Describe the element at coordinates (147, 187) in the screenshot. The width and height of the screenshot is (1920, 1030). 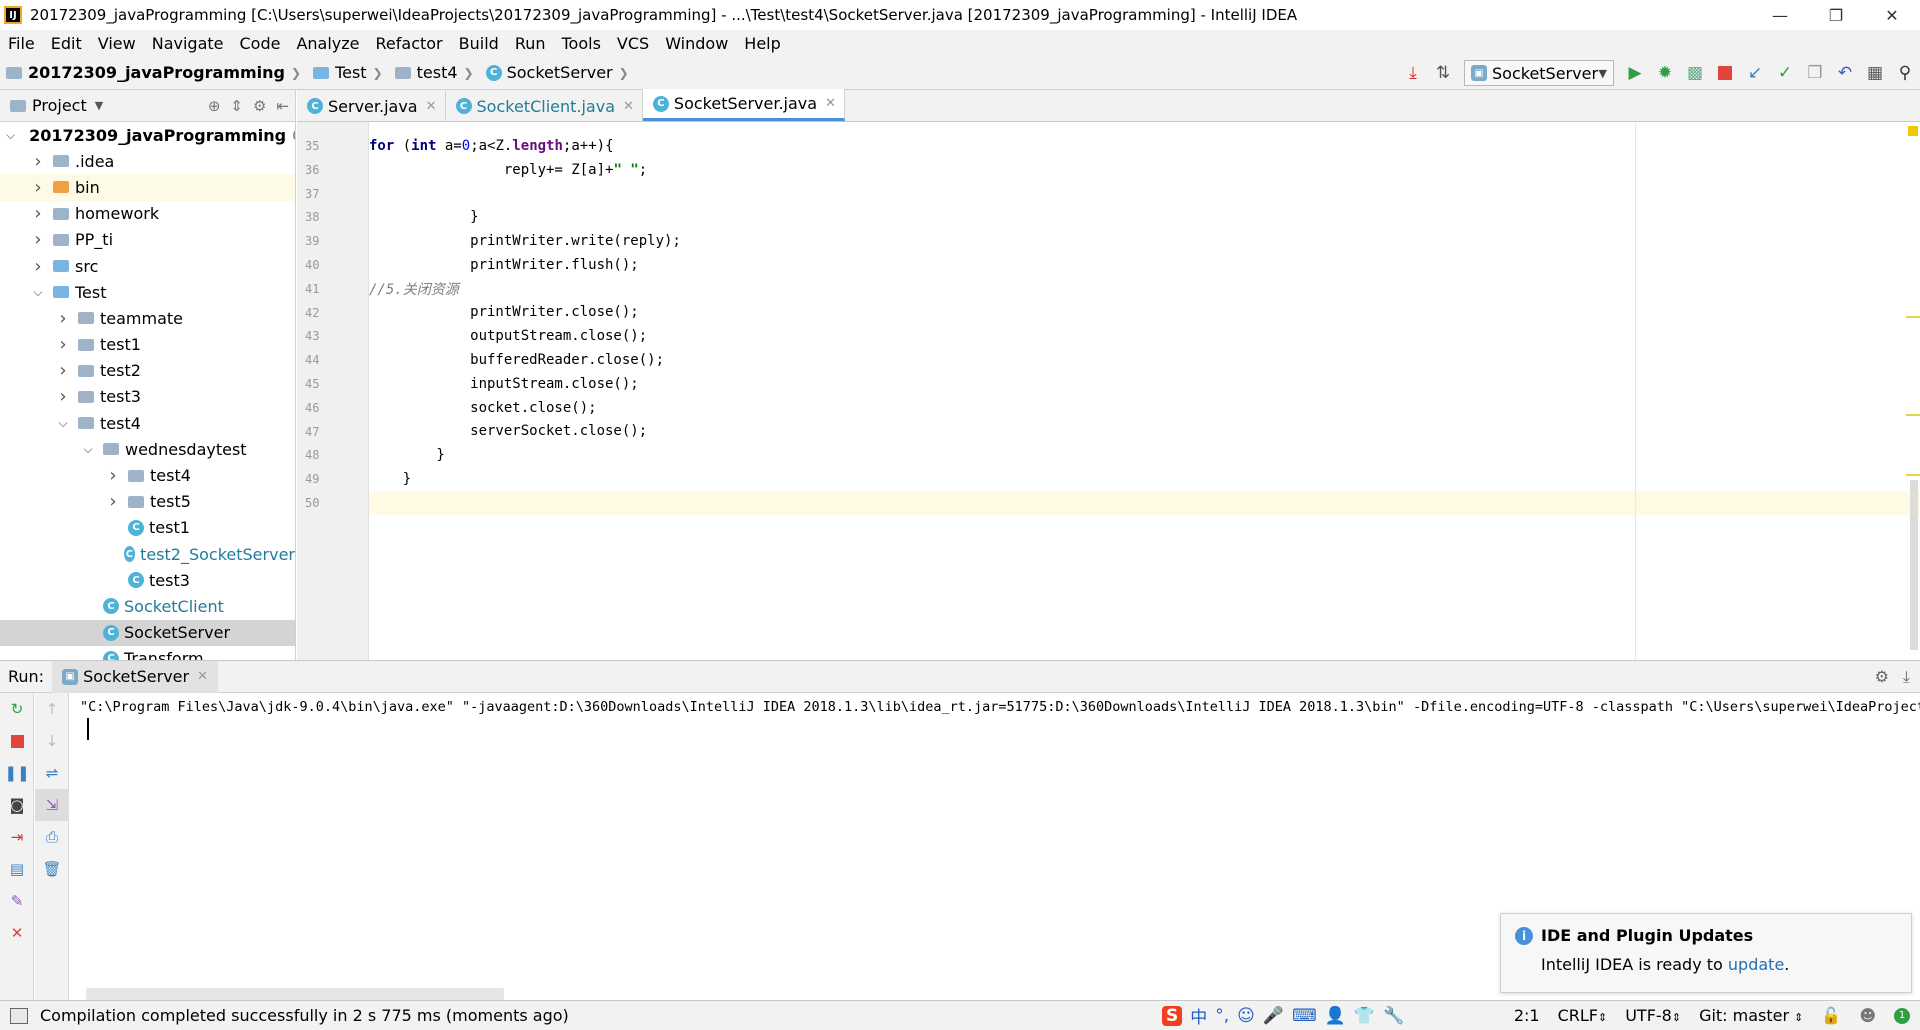
I see `tree-item: › bin` at that location.